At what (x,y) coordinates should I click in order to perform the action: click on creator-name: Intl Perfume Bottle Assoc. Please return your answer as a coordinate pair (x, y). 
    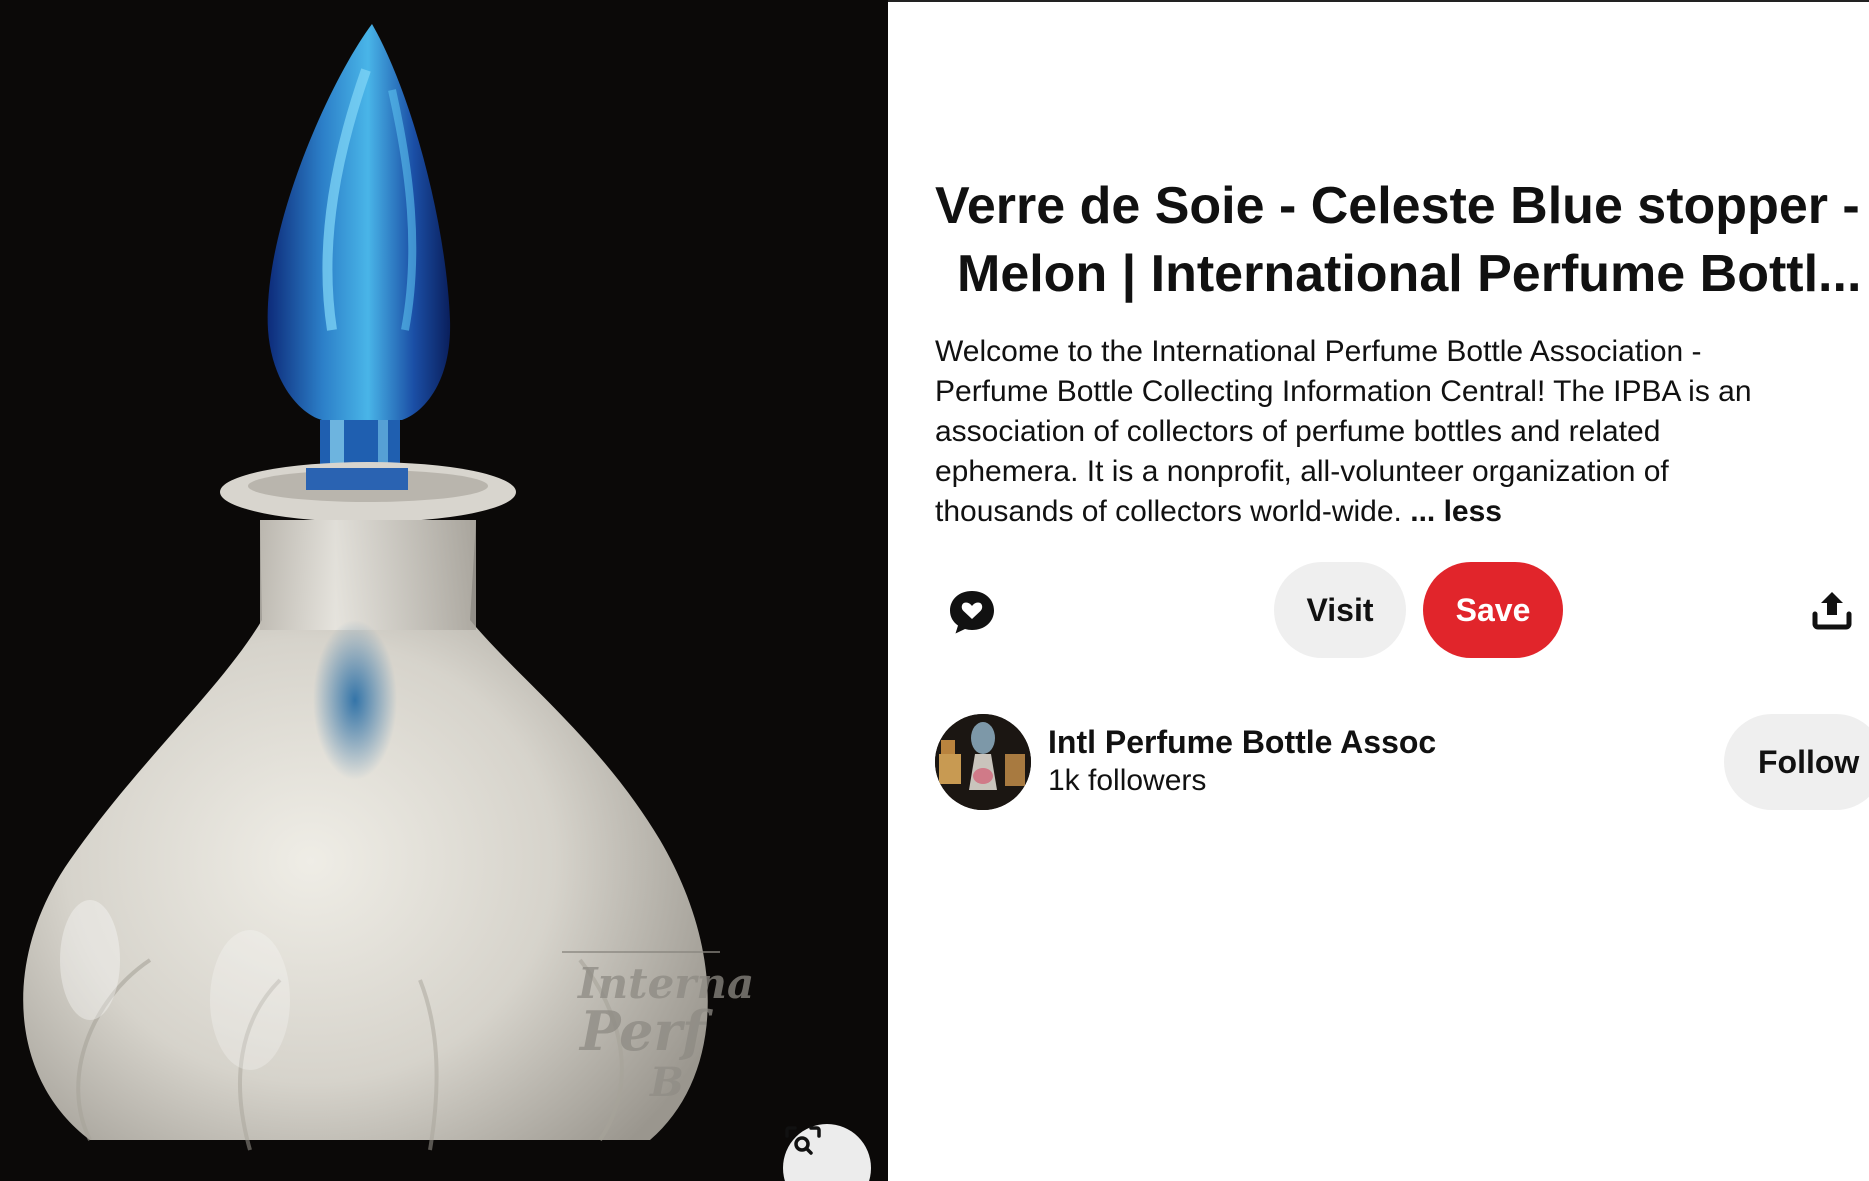
    Looking at the image, I should click on (1242, 742).